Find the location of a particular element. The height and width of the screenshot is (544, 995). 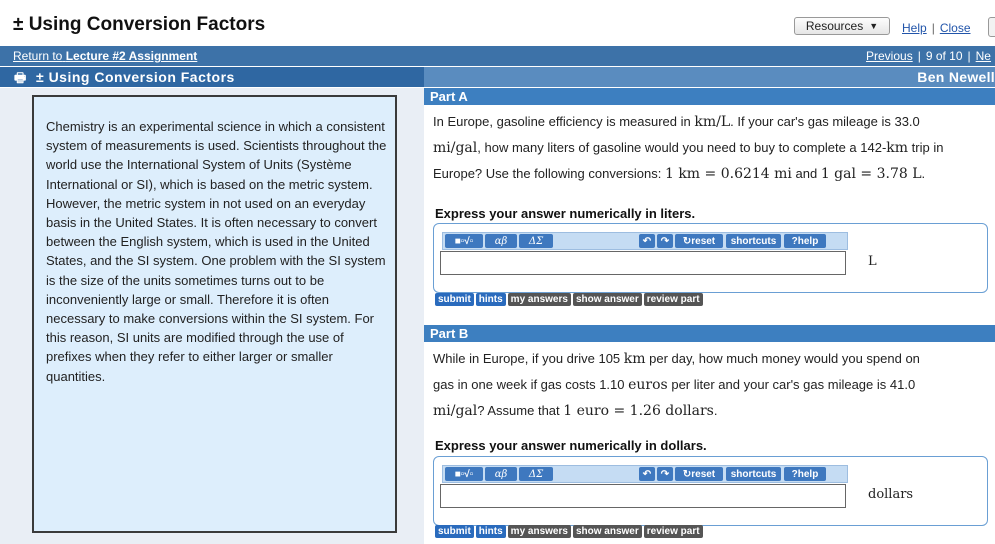

pager: Previous | 9 of 10 | Ne is located at coordinates (928, 56).